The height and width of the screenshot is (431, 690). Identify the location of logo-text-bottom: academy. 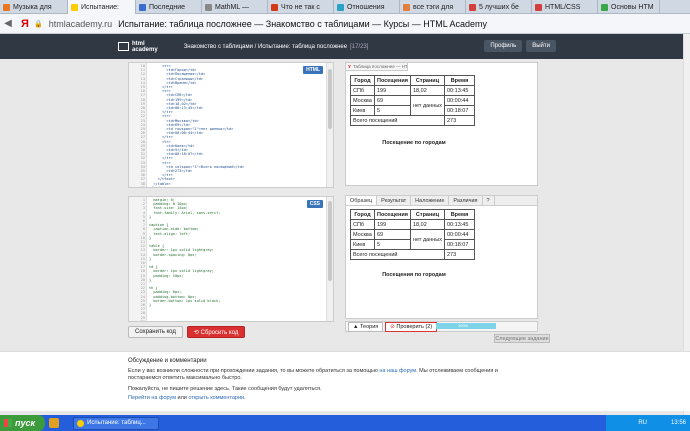
(145, 49).